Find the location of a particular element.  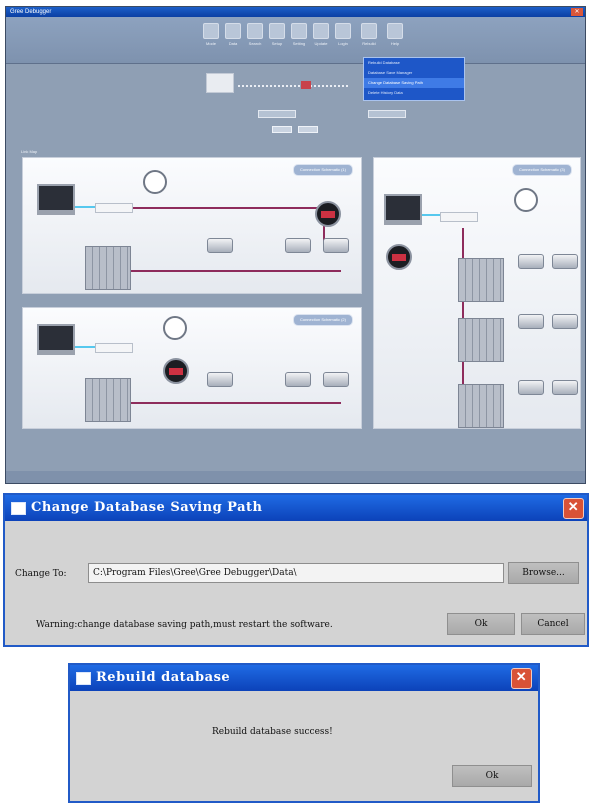

rebuild-icon is located at coordinates (369, 31).